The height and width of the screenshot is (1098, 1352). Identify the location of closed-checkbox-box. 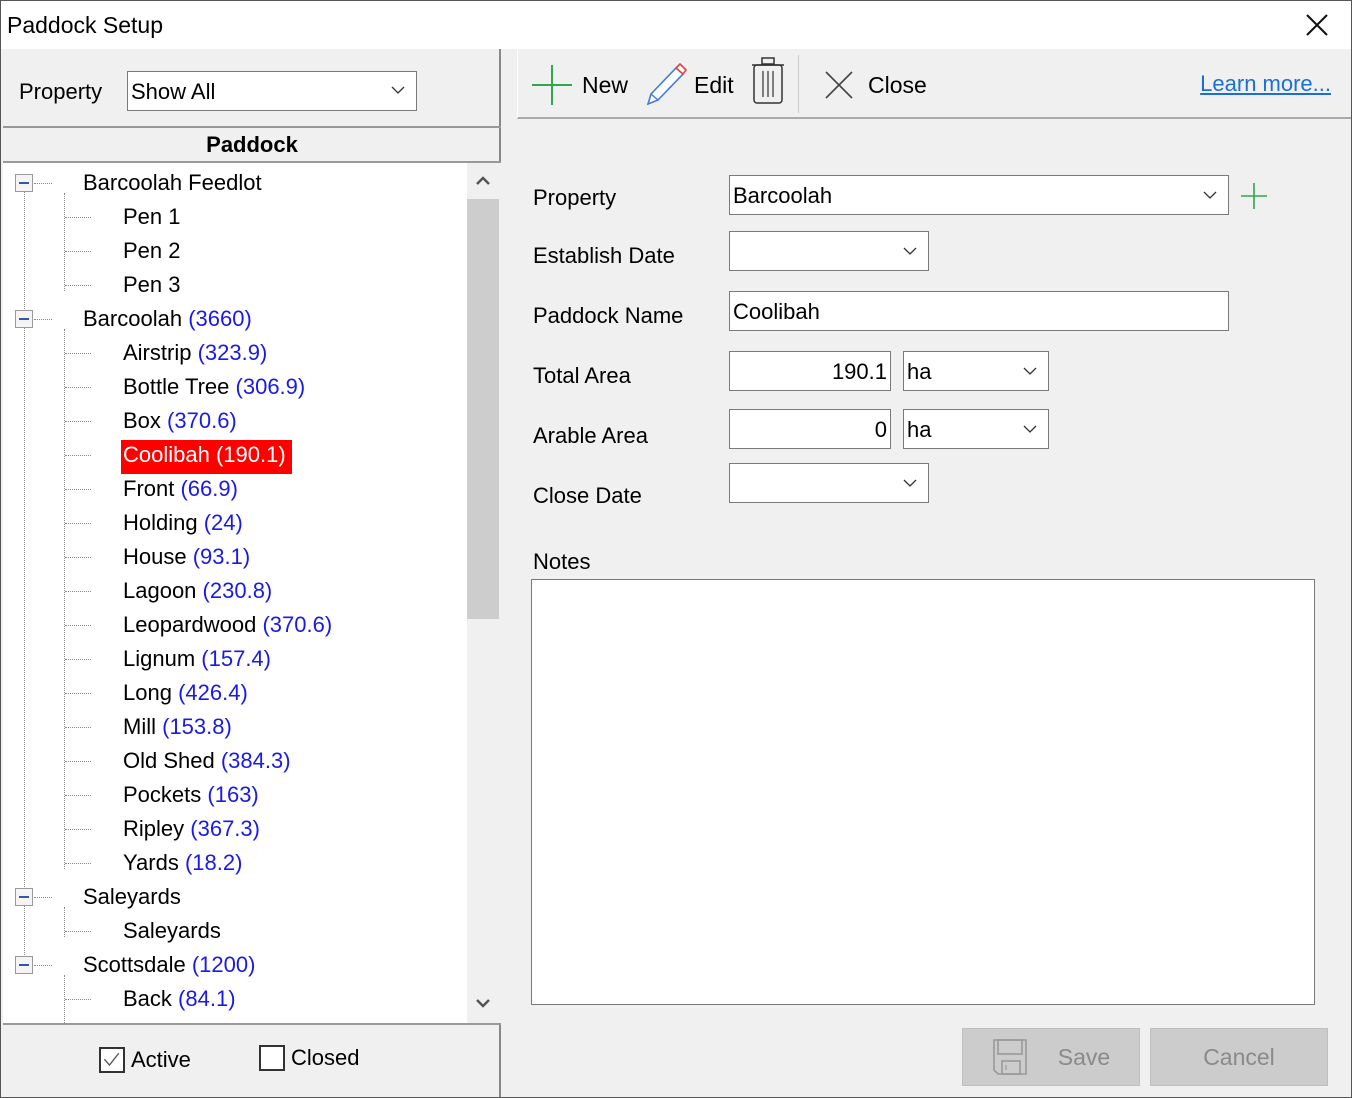
(272, 1058).